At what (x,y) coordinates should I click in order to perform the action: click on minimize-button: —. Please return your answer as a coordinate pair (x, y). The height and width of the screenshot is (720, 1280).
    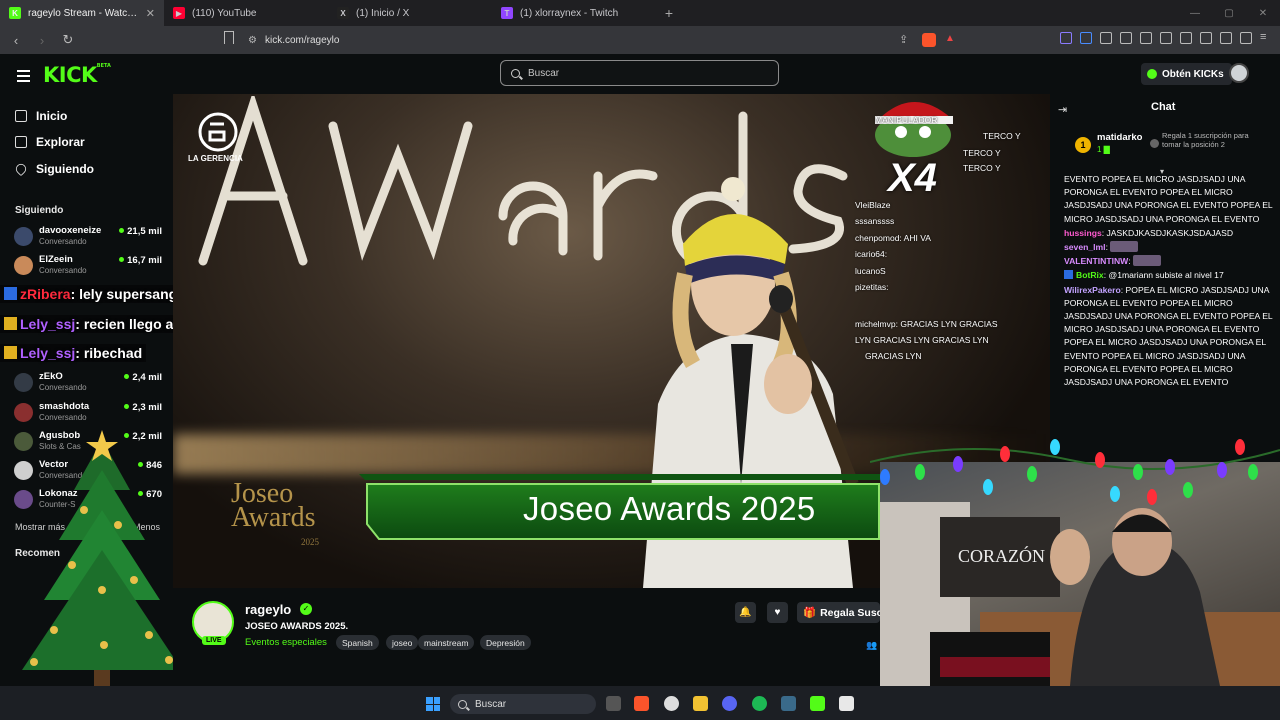
    Looking at the image, I should click on (1195, 13).